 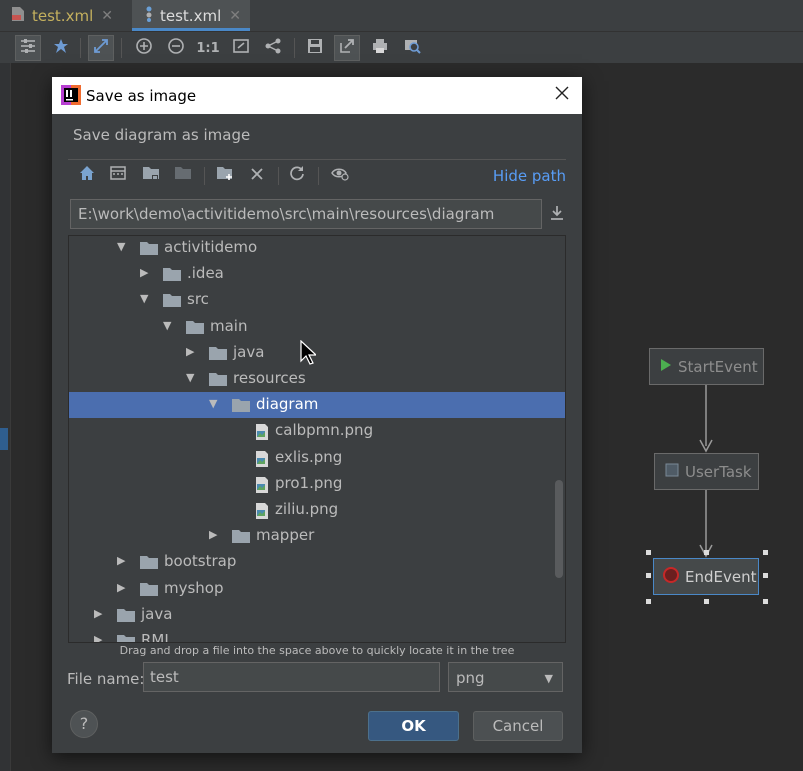 I want to click on tree-file-item: pro1.png, so click(x=317, y=484).